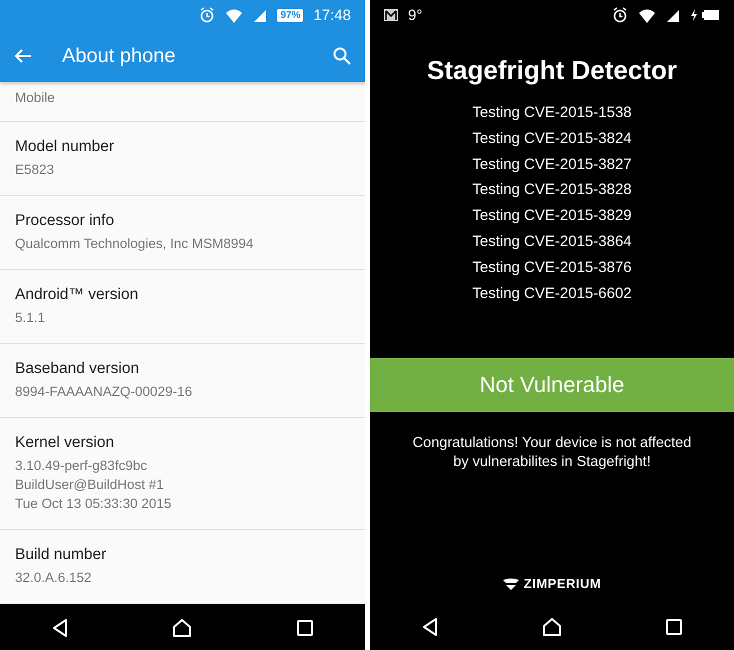 This screenshot has height=650, width=734. I want to click on test-line: Testing CVE-2015-3864, so click(552, 242).